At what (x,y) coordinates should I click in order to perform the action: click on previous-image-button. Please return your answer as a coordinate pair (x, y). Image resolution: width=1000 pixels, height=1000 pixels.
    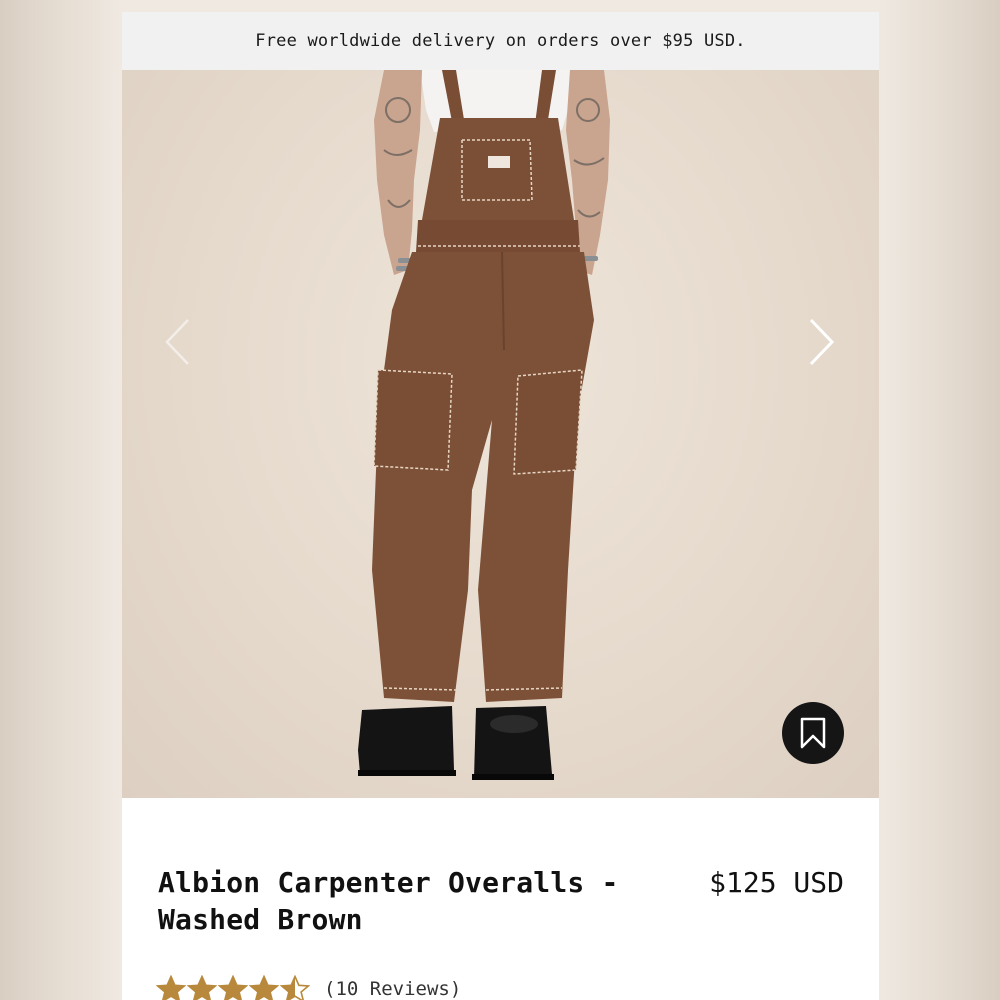
    Looking at the image, I should click on (178, 342).